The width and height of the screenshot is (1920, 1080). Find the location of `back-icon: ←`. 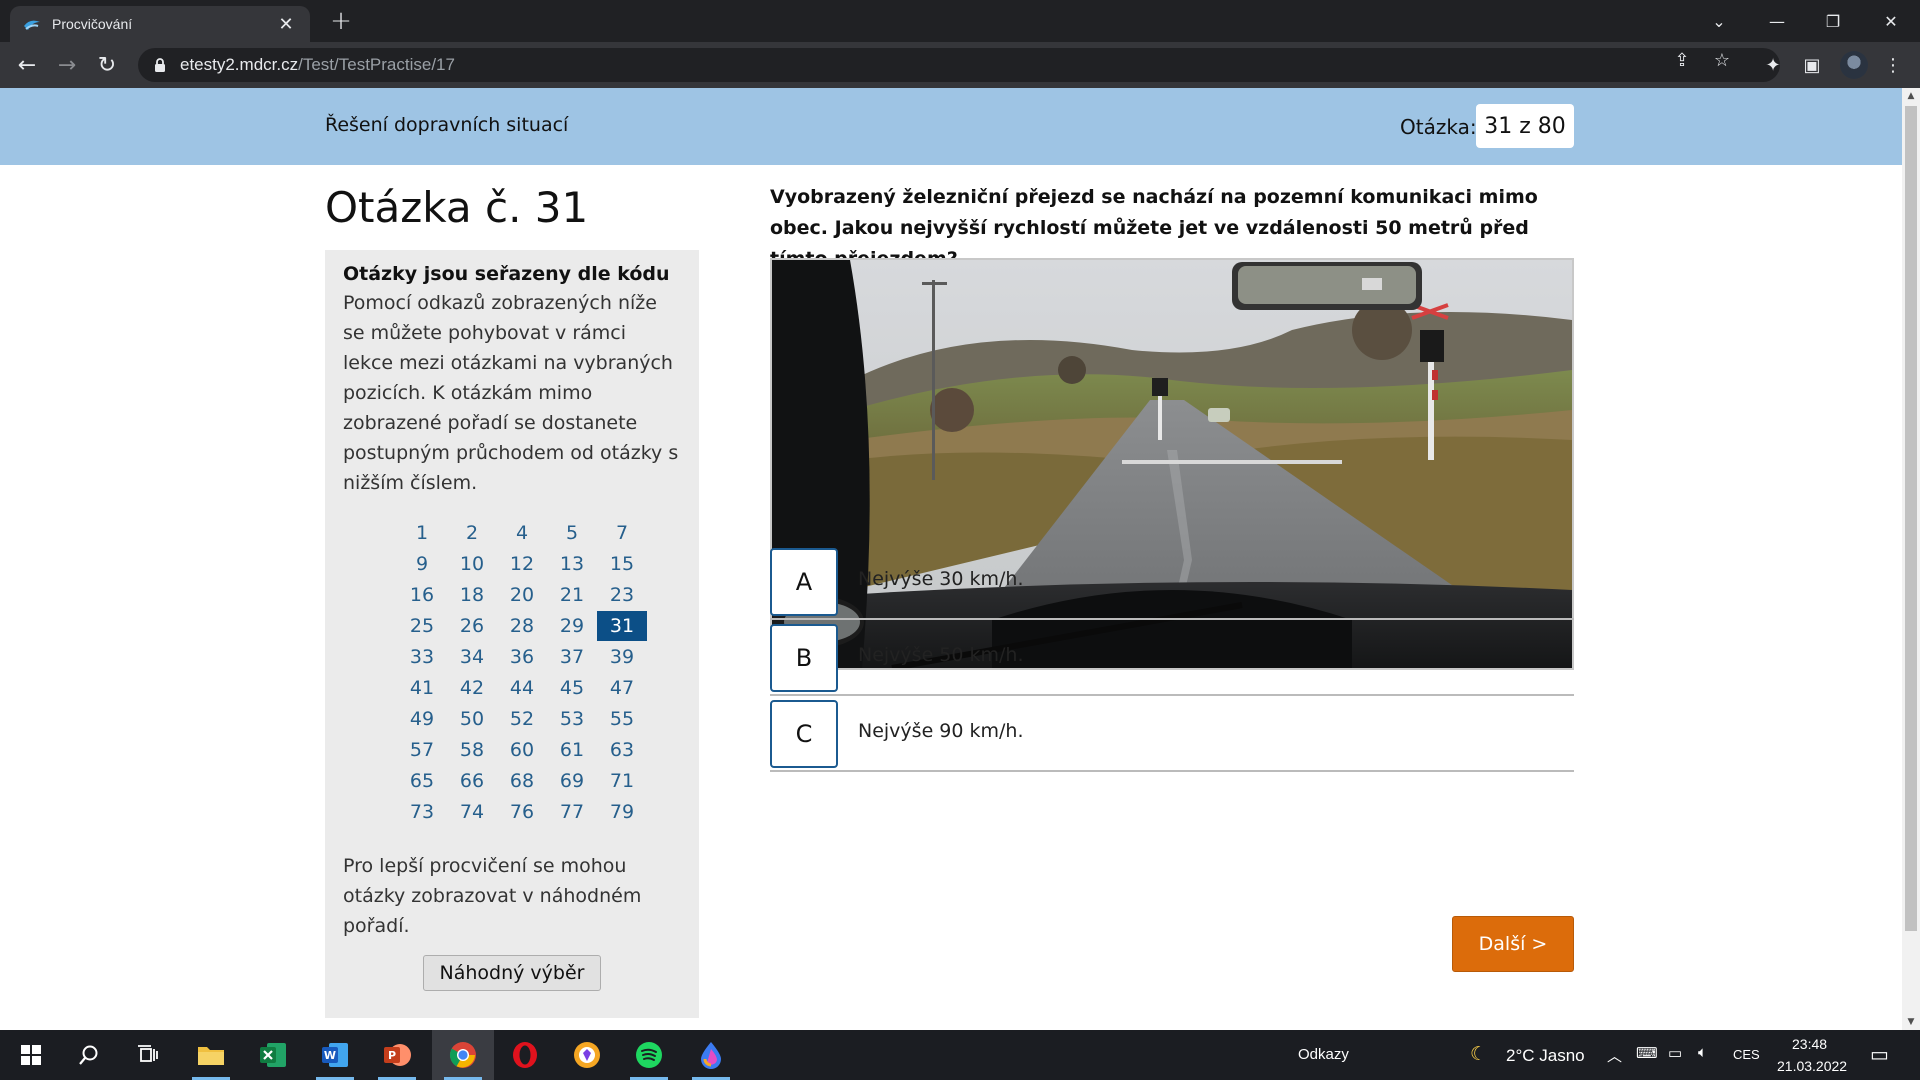

back-icon: ← is located at coordinates (27, 65).